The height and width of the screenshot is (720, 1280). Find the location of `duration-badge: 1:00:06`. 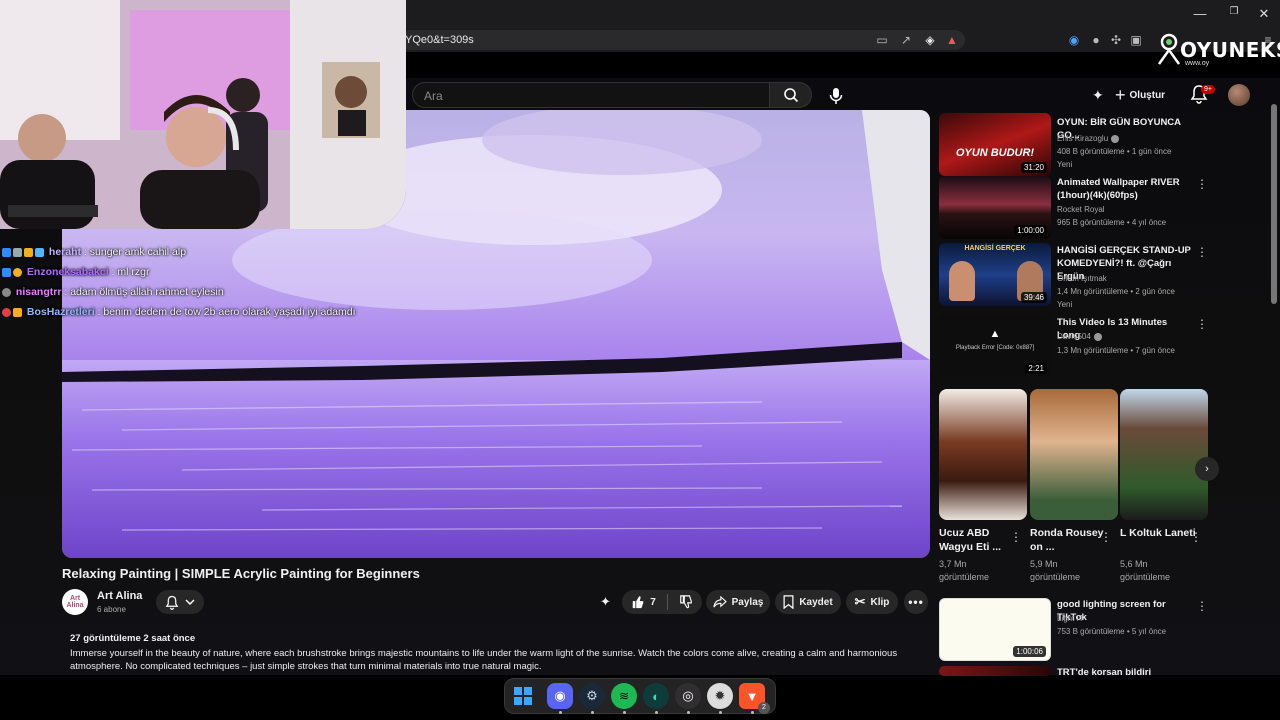

duration-badge: 1:00:06 is located at coordinates (1029, 651).